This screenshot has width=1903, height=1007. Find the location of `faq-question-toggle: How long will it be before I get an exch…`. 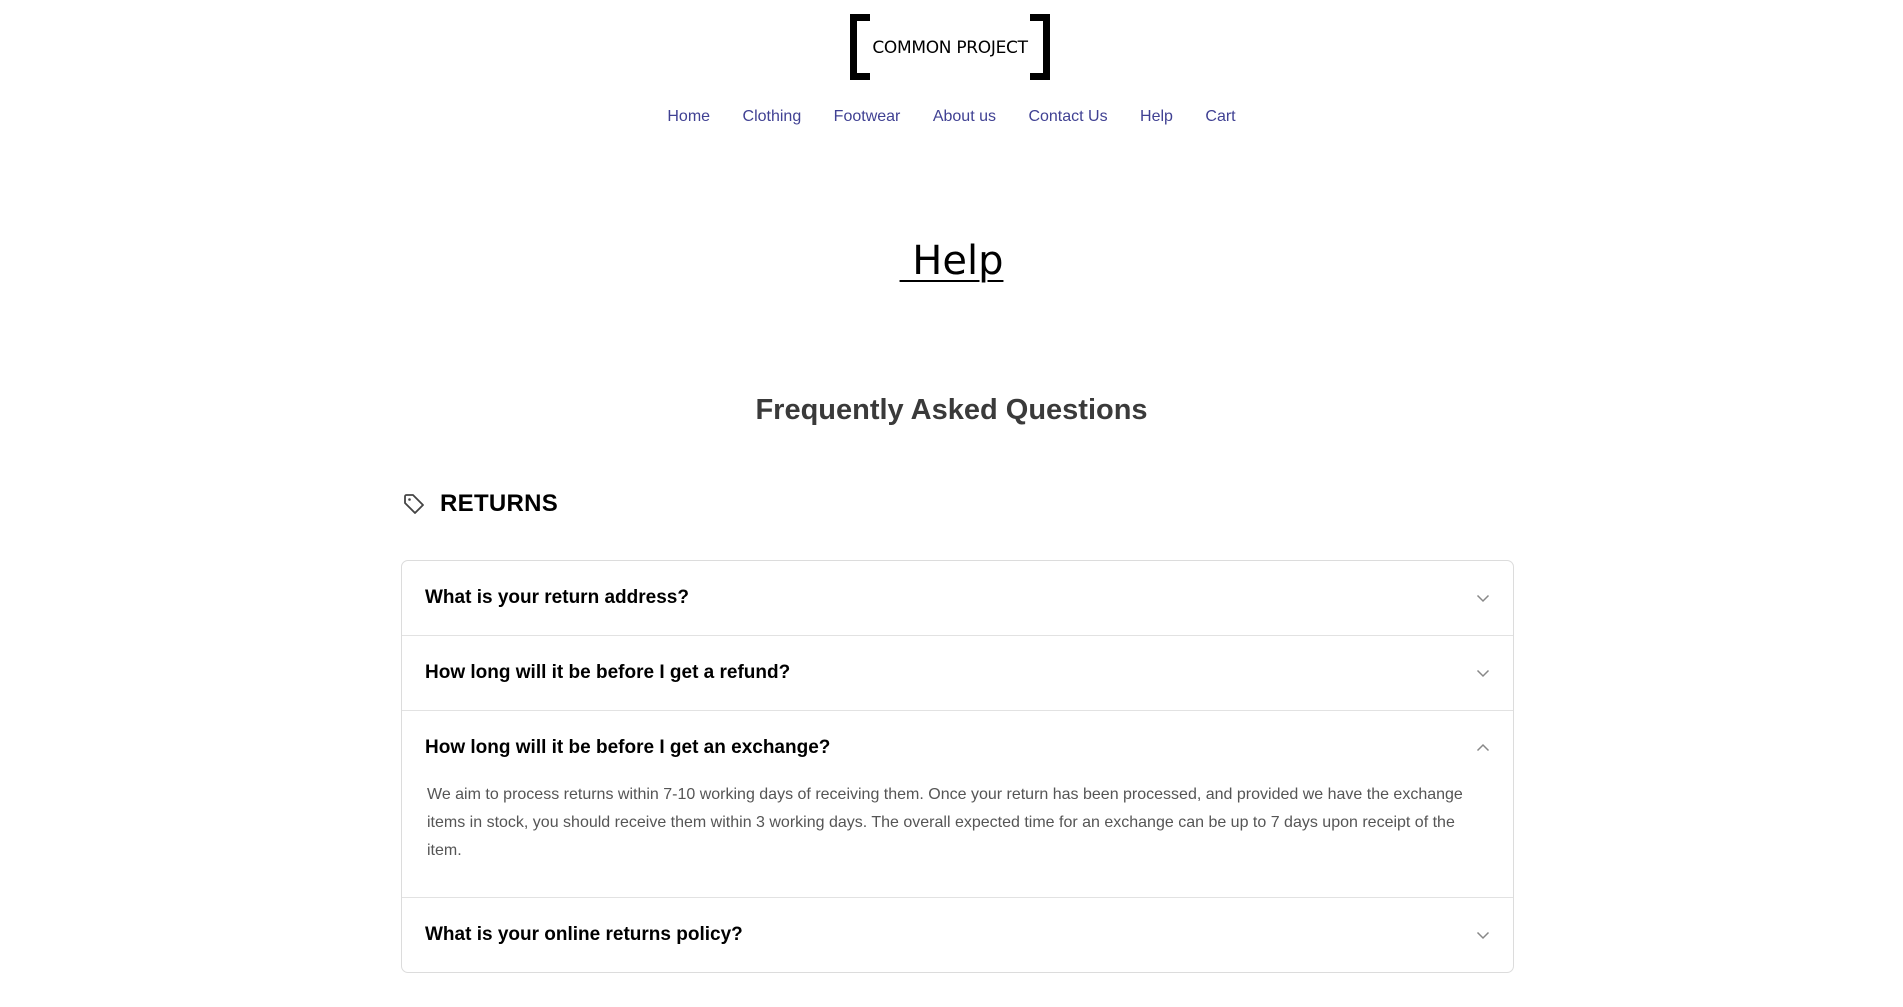

faq-question-toggle: How long will it be before I get an exch… is located at coordinates (957, 748).